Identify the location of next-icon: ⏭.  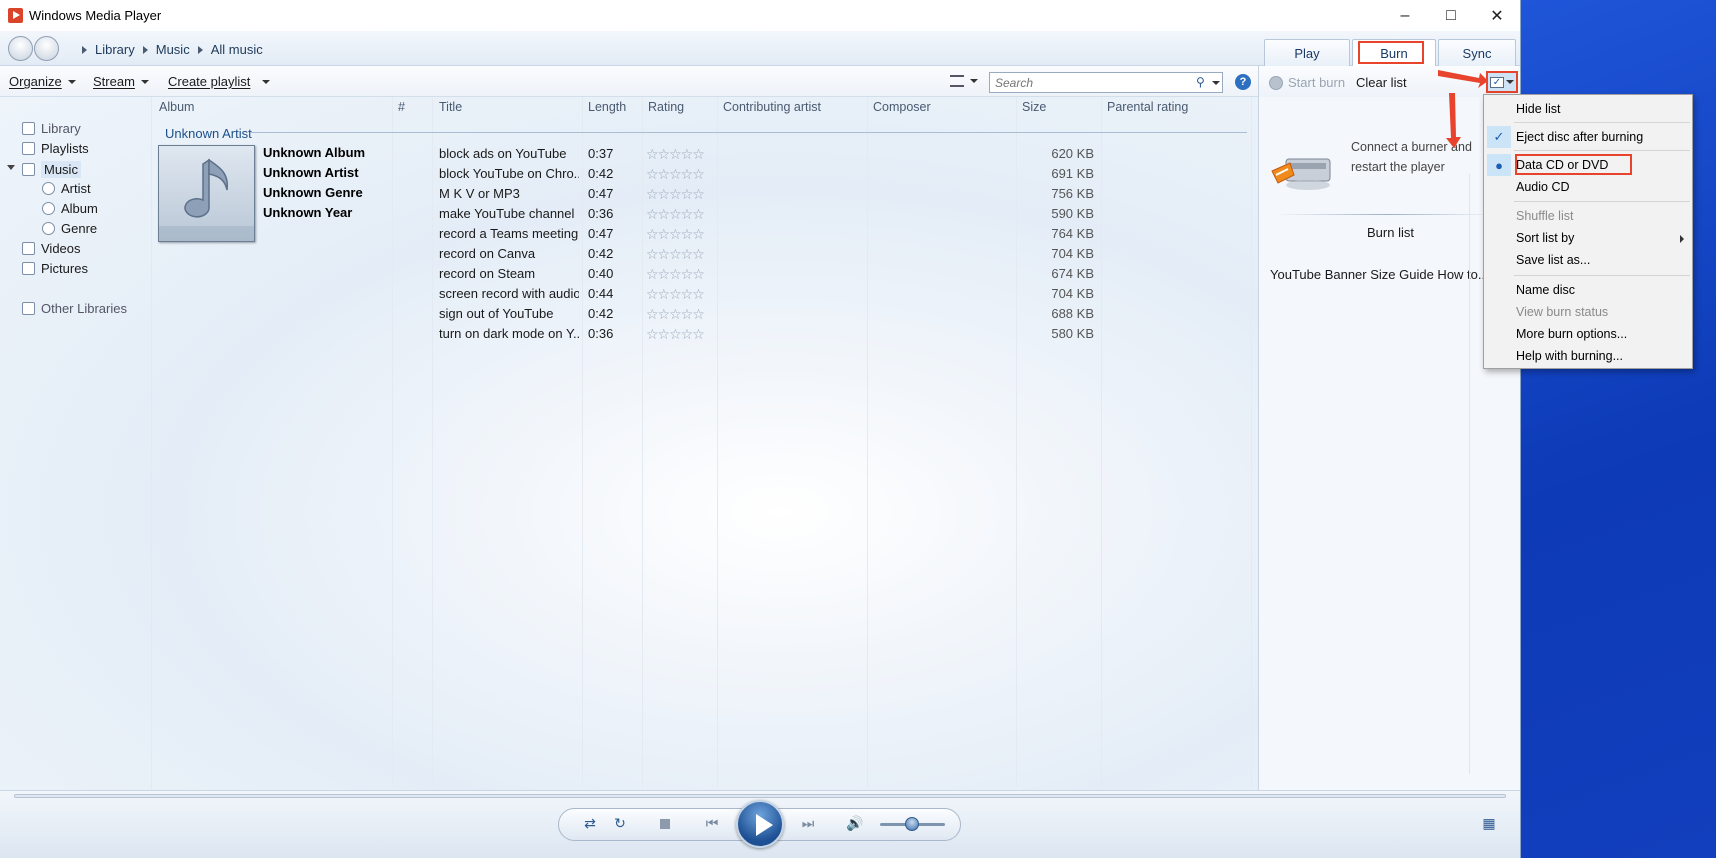
(808, 823).